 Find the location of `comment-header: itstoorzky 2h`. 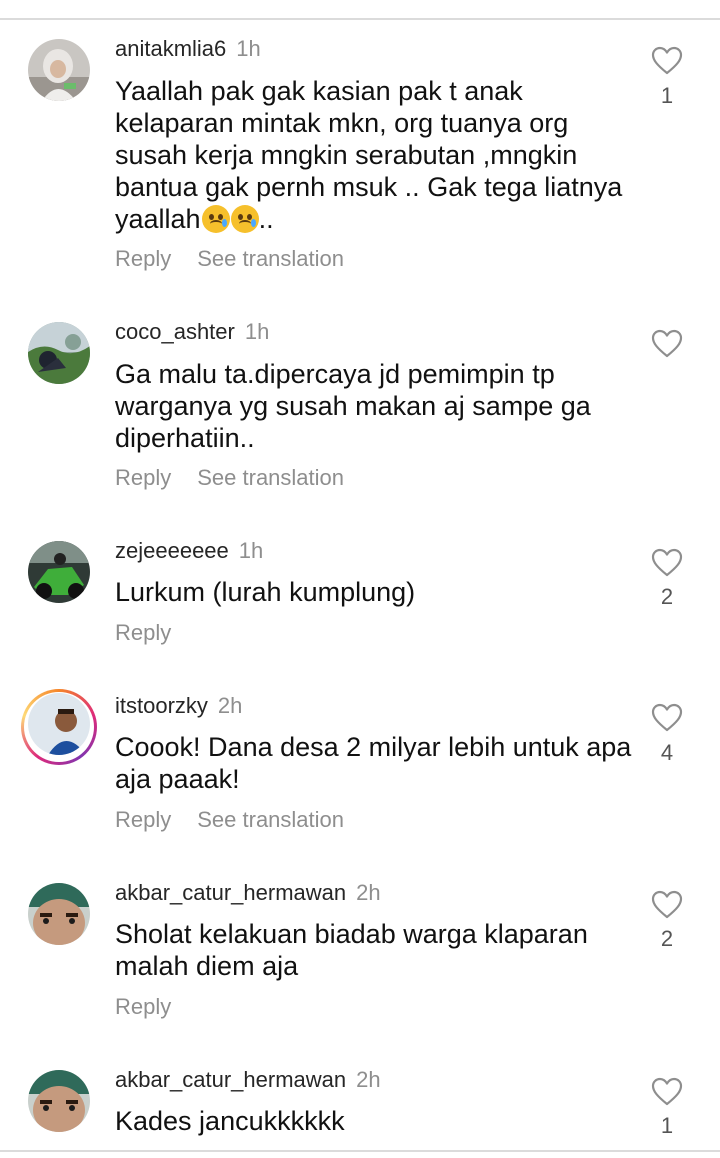

comment-header: itstoorzky 2h is located at coordinates (178, 706).